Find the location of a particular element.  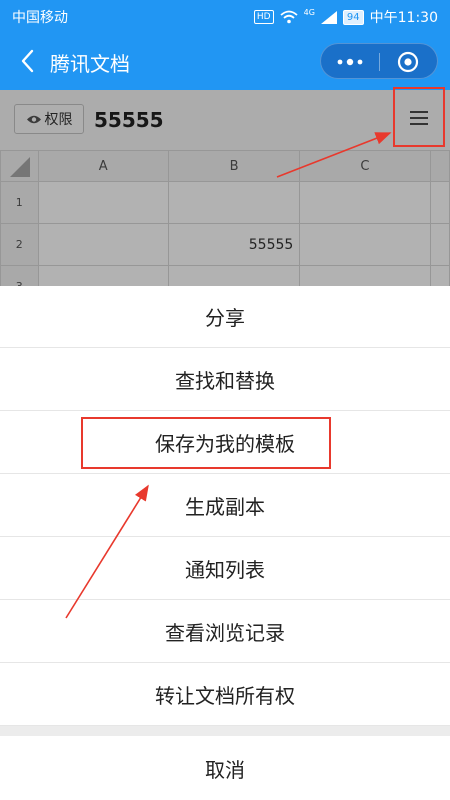

mini-program-titlebar: 腾讯文档 is located at coordinates (225, 61).